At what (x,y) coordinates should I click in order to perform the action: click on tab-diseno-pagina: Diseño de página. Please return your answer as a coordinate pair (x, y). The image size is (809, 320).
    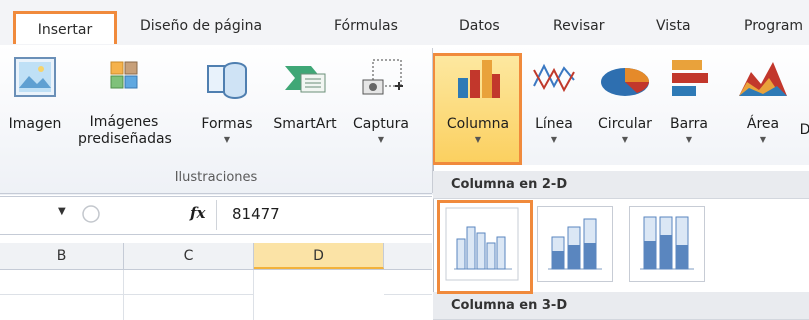
    Looking at the image, I should click on (201, 26).